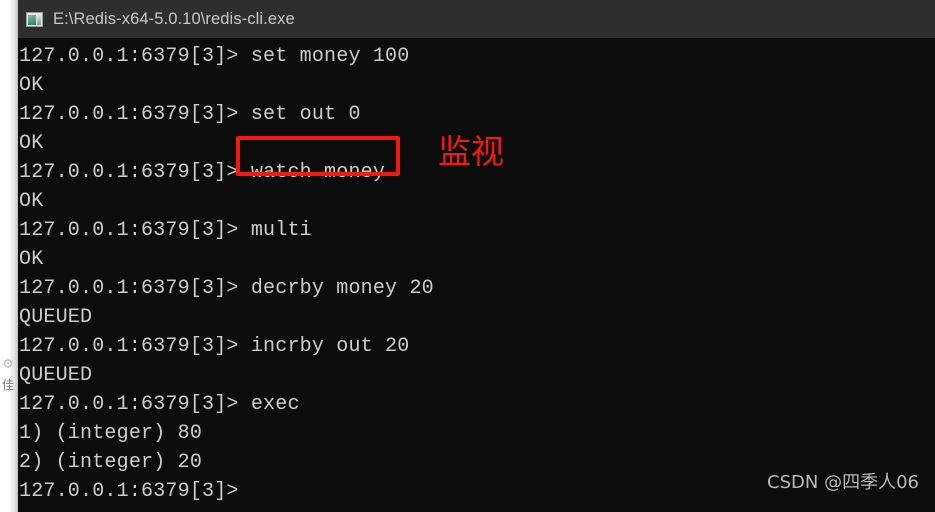  I want to click on background-cjk-artifact: 佳, so click(7, 385).